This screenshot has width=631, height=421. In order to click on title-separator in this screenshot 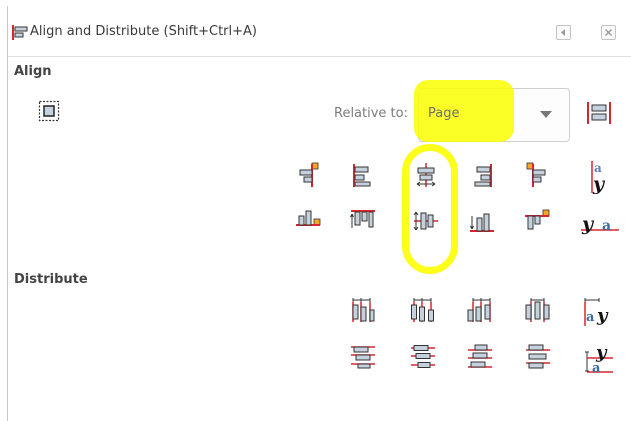, I will do `click(319, 56)`.